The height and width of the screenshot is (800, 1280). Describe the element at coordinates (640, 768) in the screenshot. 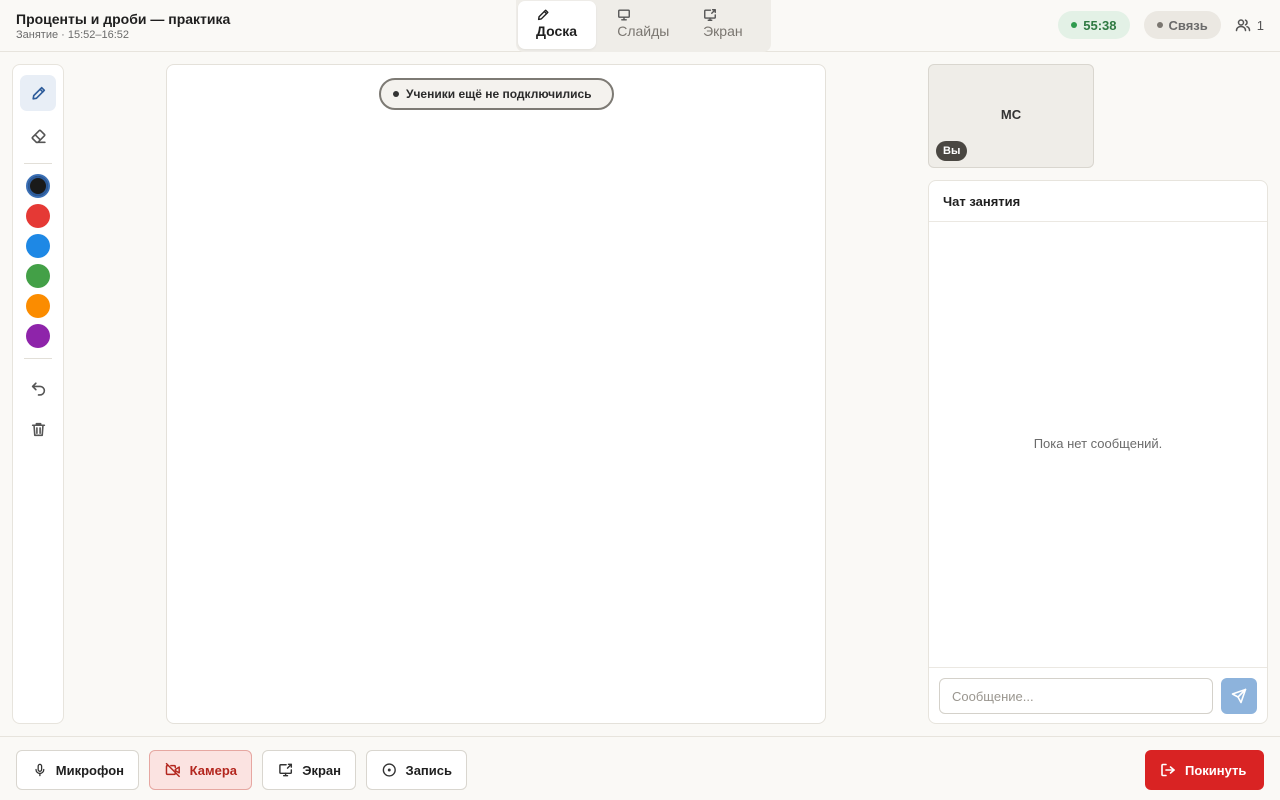

I see `bottom-controls: Микрофон Камера Экран Запись Покинуть` at that location.